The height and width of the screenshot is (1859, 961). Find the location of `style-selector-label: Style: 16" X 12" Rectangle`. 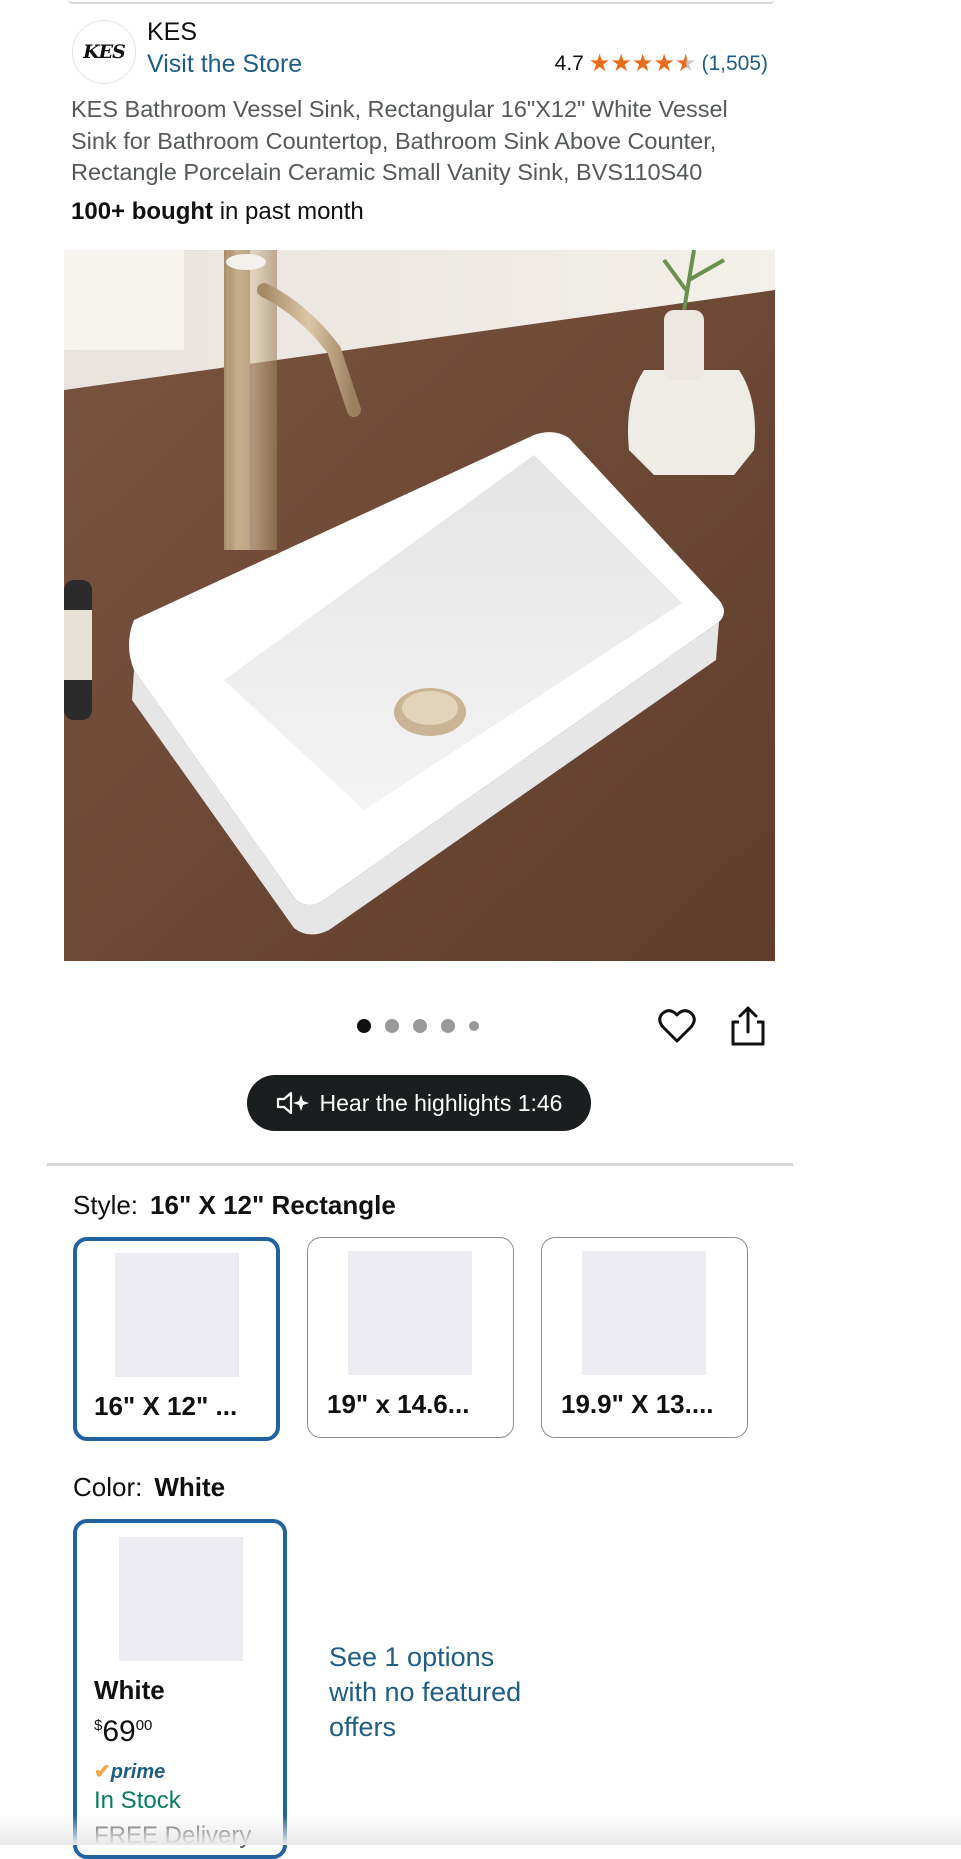

style-selector-label: Style: 16" X 12" Rectangle is located at coordinates (234, 1205).